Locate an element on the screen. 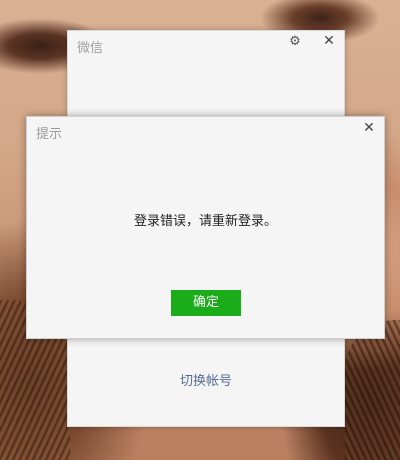  window-title: 微信 is located at coordinates (90, 48).